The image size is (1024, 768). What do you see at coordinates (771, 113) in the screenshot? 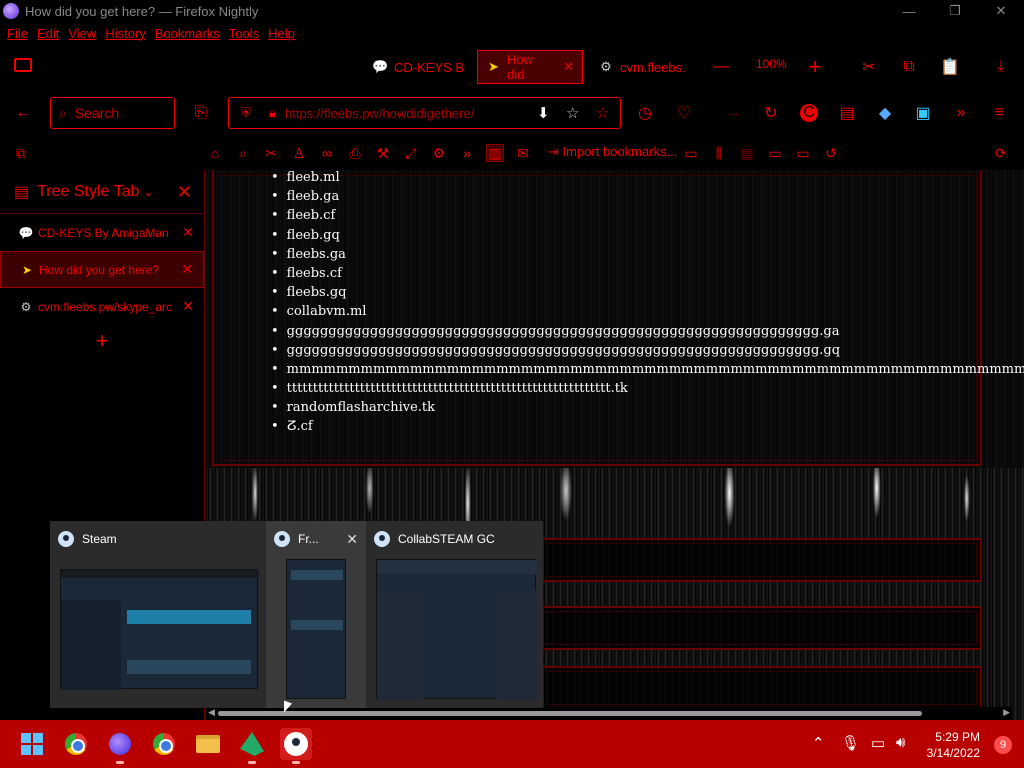
I see `reload-icon: ↻` at bounding box center [771, 113].